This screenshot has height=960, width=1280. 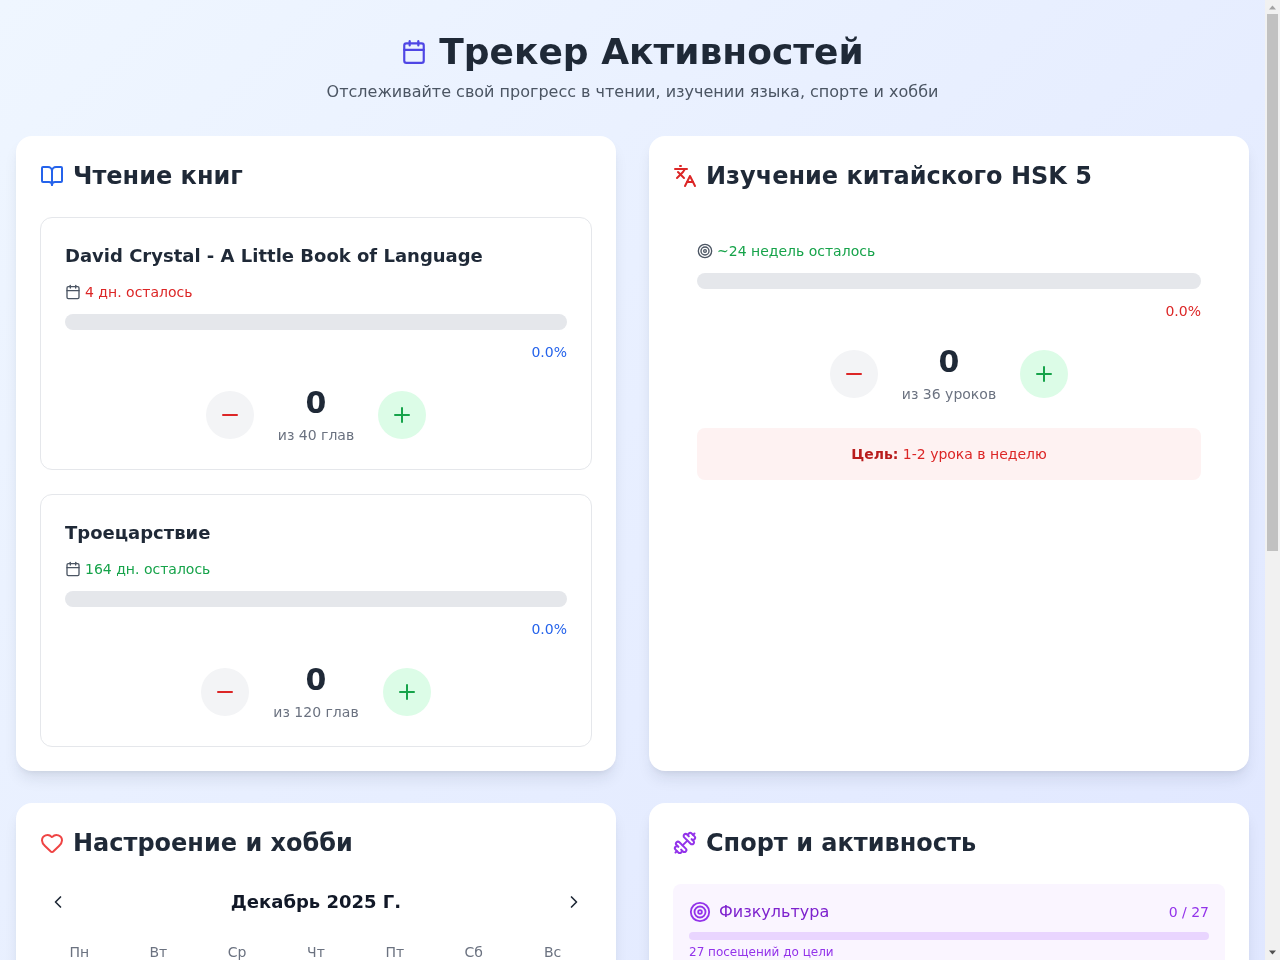 I want to click on weekday-label: Пн, so click(x=79, y=951).